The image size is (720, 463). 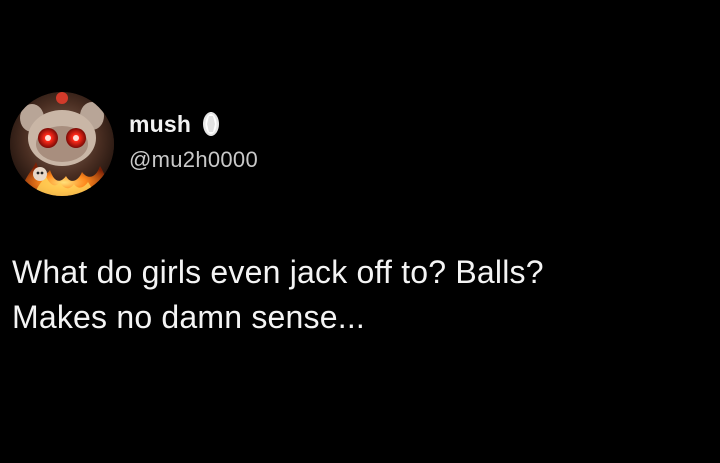 I want to click on author-name-row: mush, so click(x=175, y=124).